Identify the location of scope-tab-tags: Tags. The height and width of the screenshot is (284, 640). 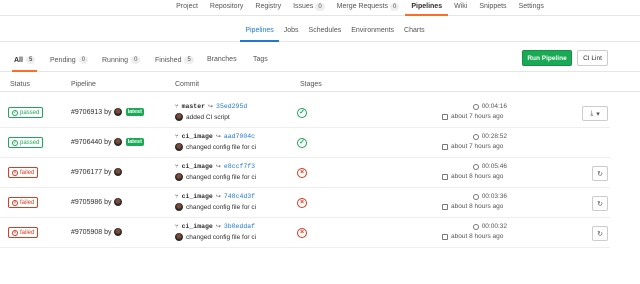
(260, 59).